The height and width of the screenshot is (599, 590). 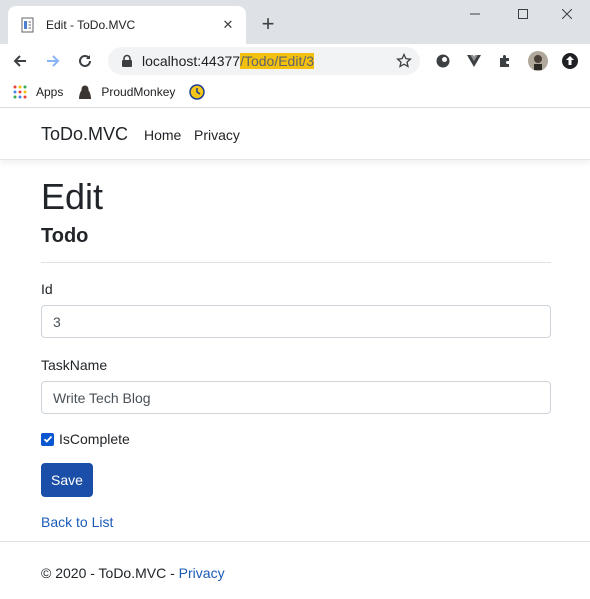 I want to click on save-button: Save, so click(x=67, y=480).